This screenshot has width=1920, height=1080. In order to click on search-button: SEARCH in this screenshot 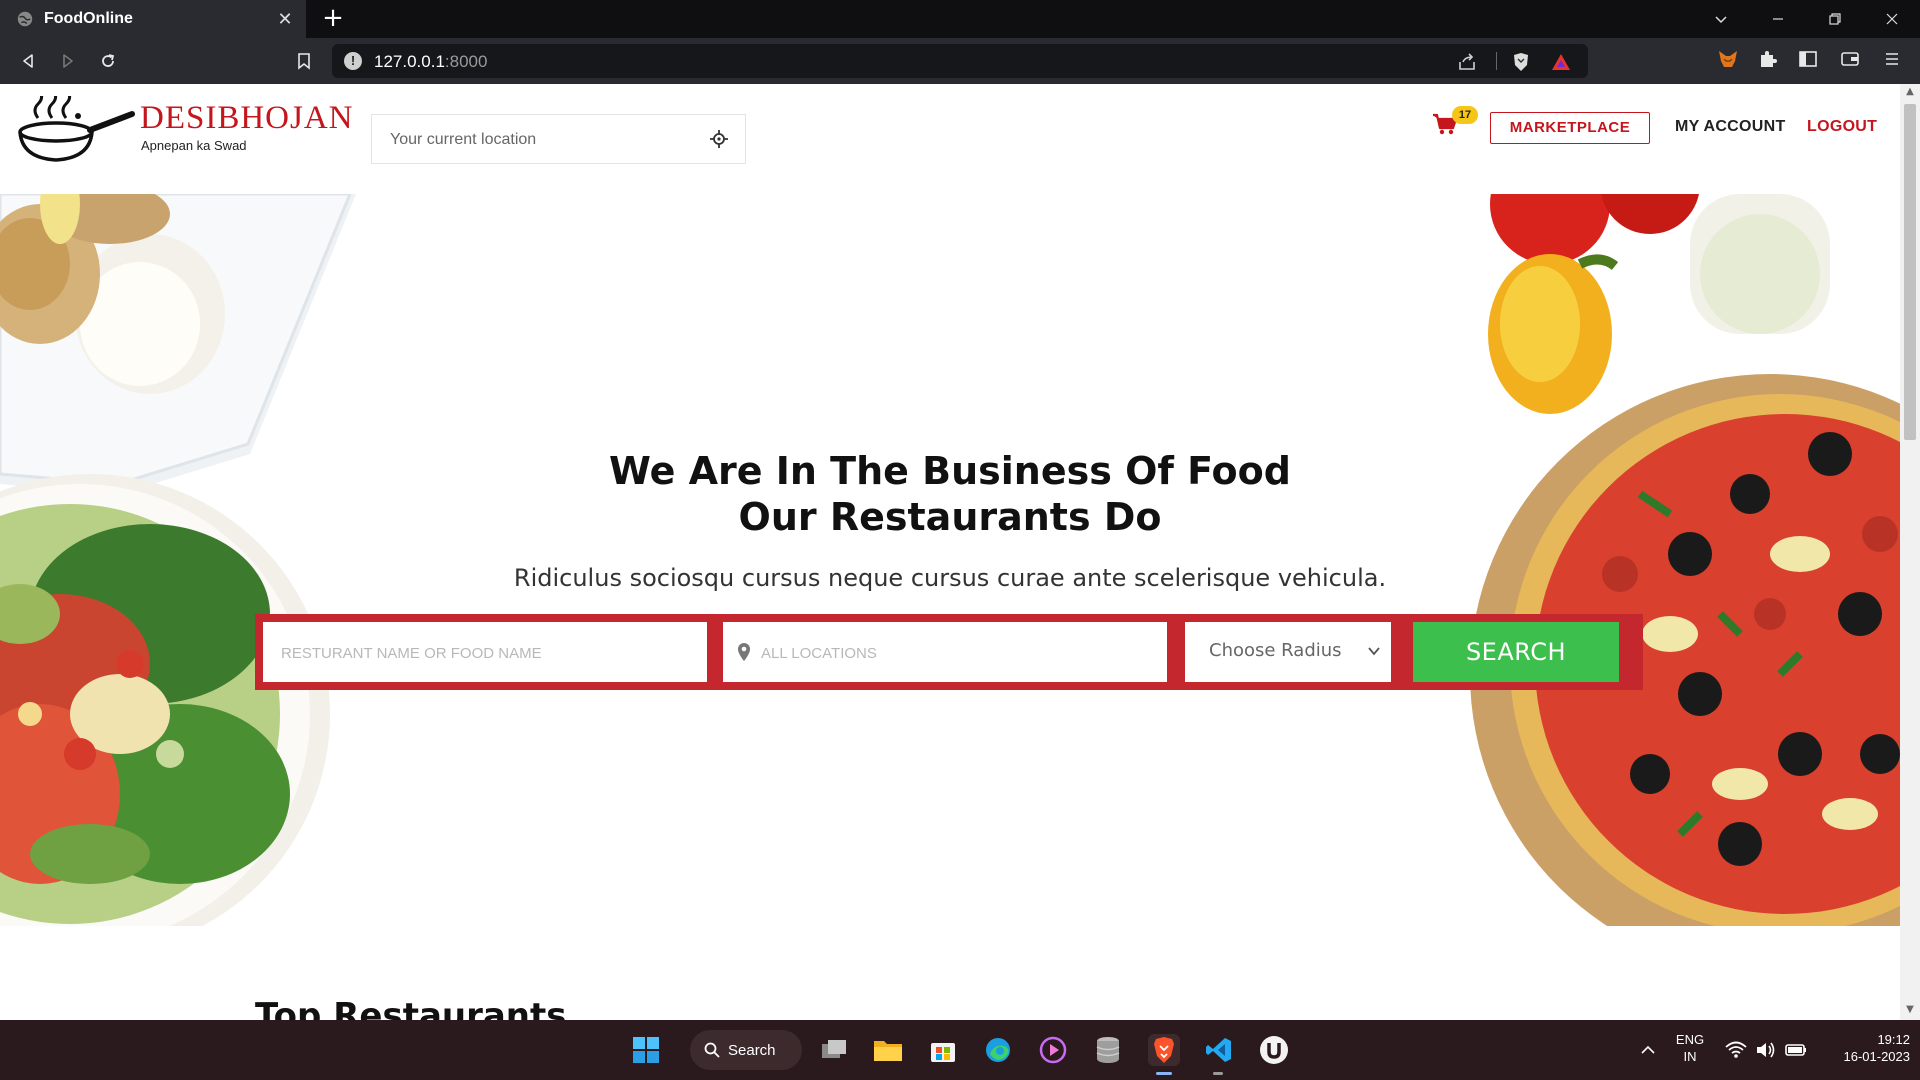, I will do `click(1516, 652)`.